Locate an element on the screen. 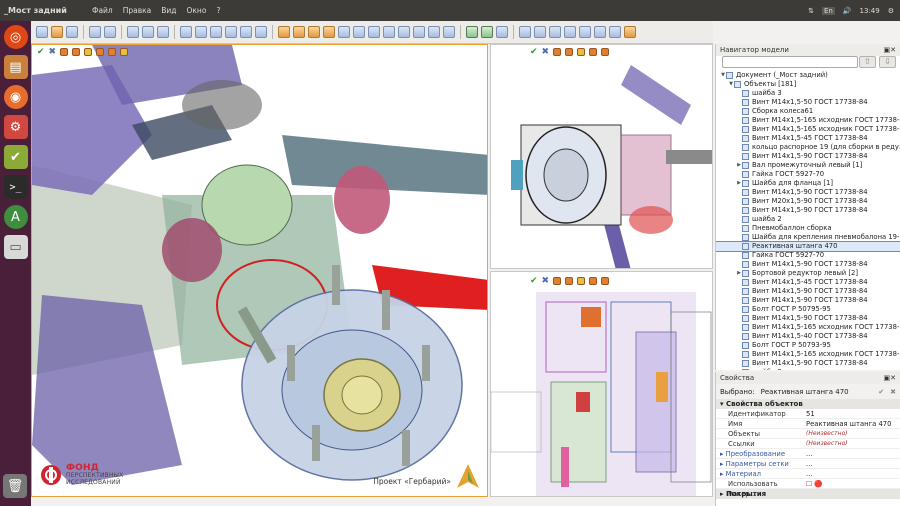  property-value: (Неизвестно) is located at coordinates (853, 433).